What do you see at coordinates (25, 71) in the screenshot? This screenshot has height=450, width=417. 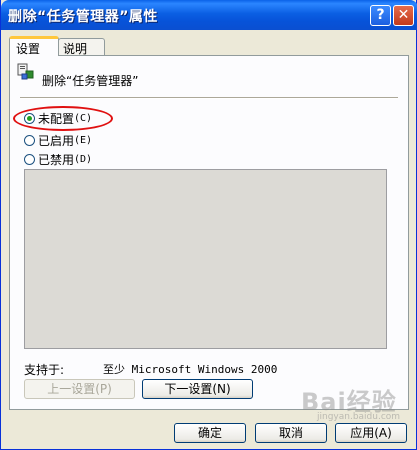 I see `group-policy-icon` at bounding box center [25, 71].